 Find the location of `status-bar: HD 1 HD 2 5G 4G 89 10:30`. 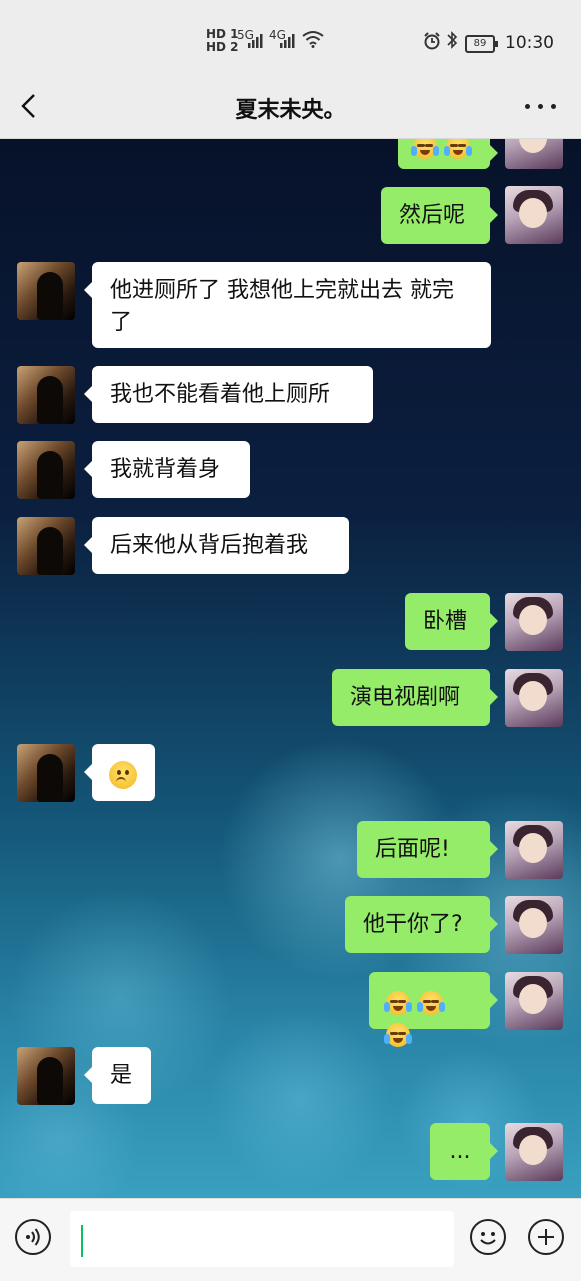

status-bar: HD 1 HD 2 5G 4G 89 10:30 is located at coordinates (290, 39).